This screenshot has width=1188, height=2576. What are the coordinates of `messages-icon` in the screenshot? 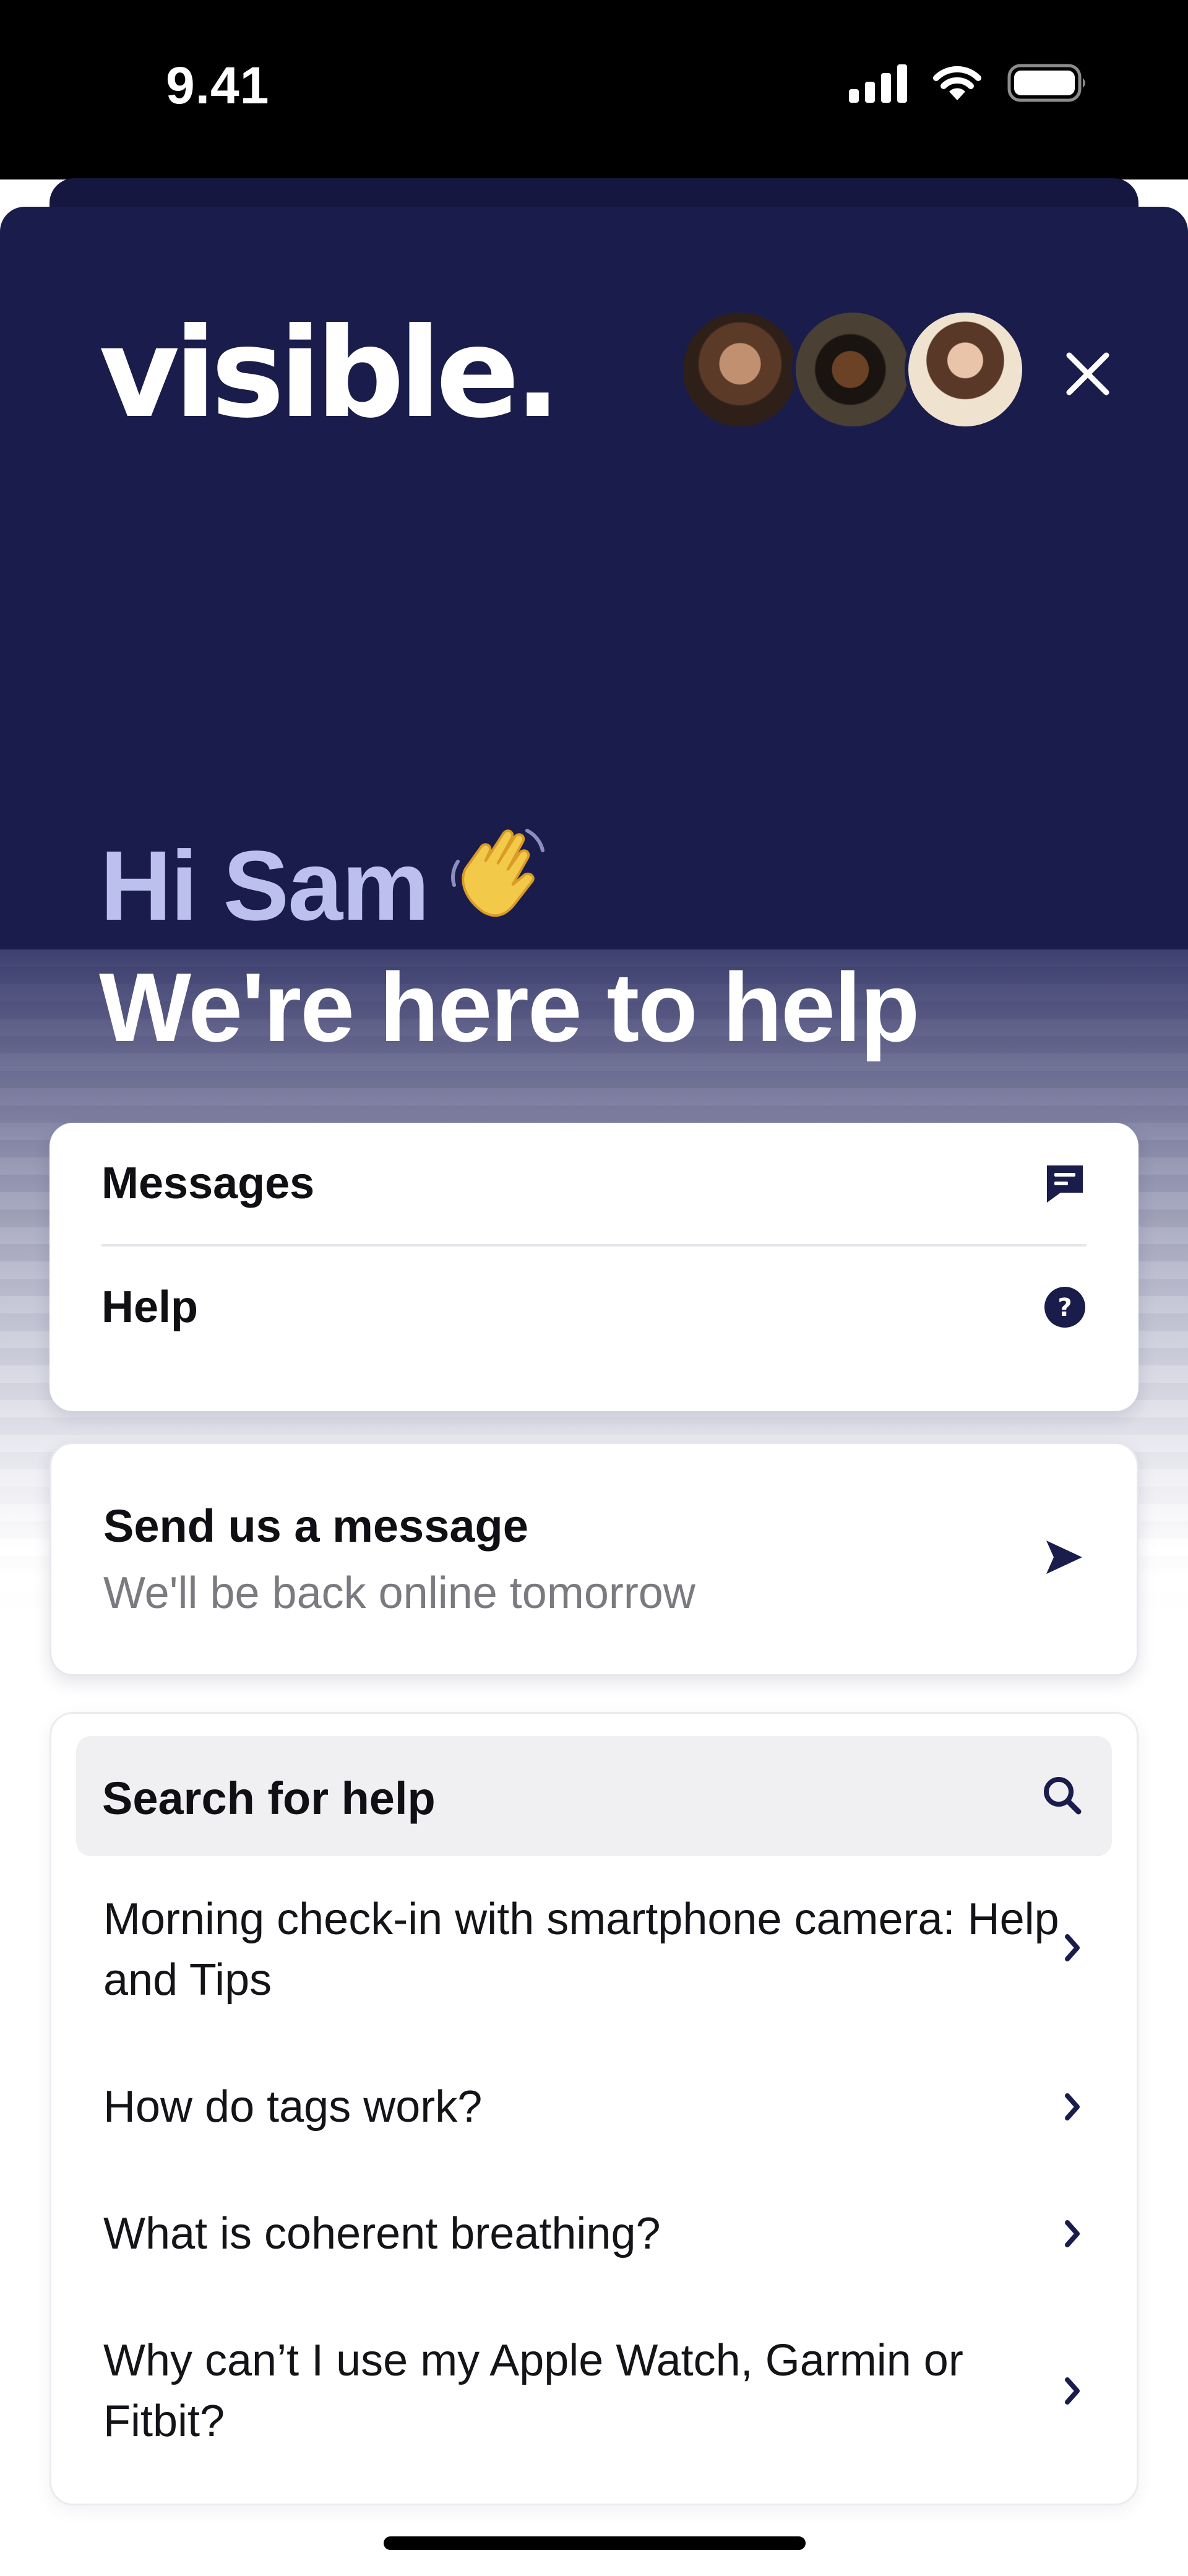 It's located at (1065, 1184).